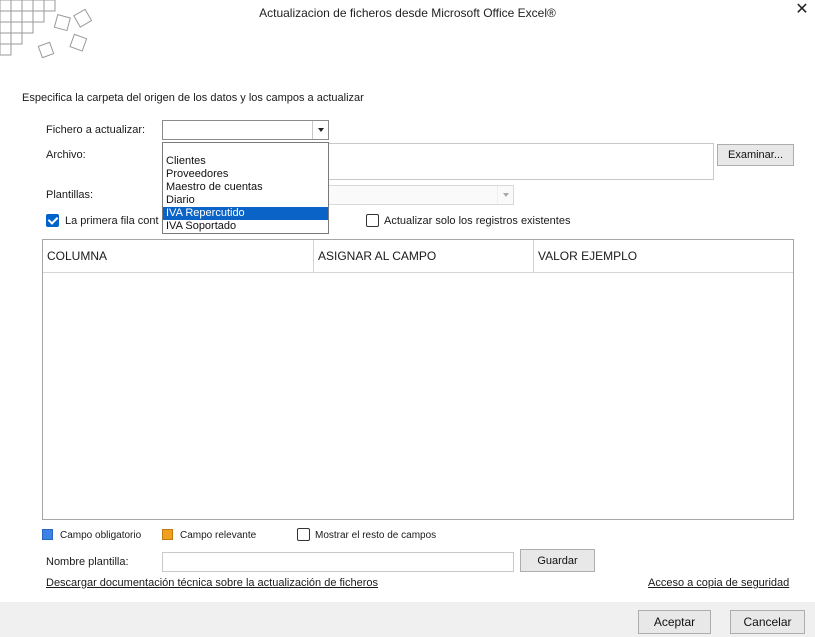  Describe the element at coordinates (96, 130) in the screenshot. I see `fichero-label: Fichero a actualizar:` at that location.